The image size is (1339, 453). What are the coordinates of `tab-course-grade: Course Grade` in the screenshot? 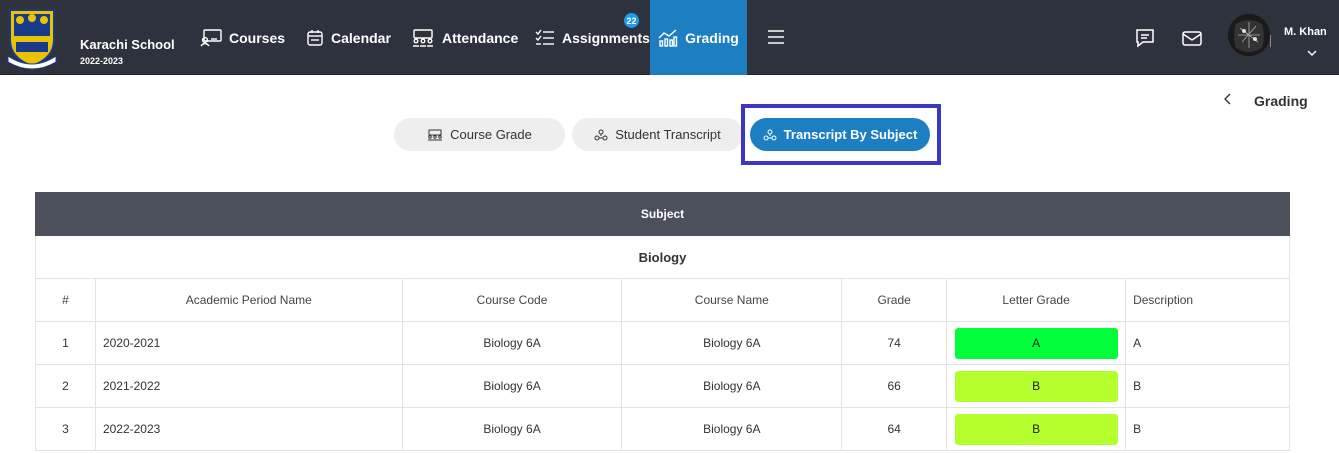 It's located at (479, 134).